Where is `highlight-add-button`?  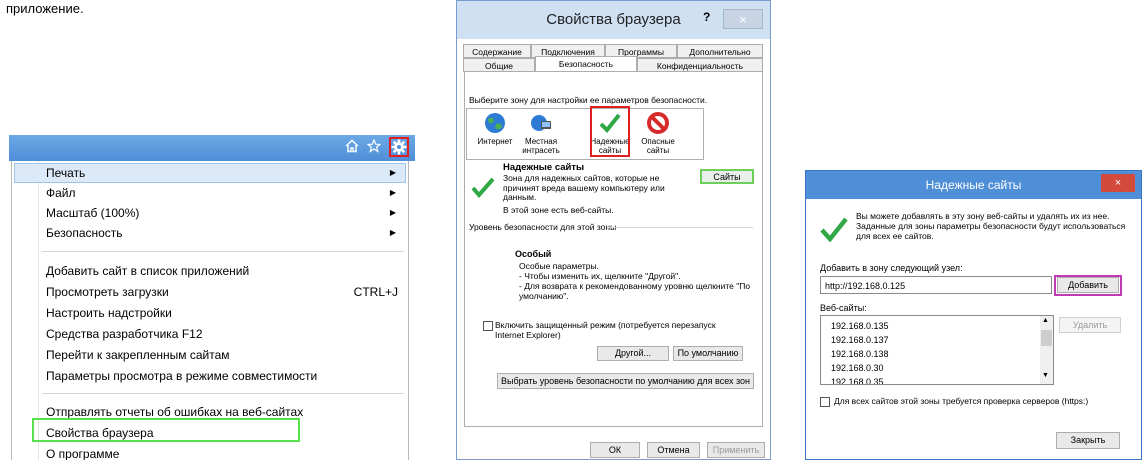
highlight-add-button is located at coordinates (1088, 285).